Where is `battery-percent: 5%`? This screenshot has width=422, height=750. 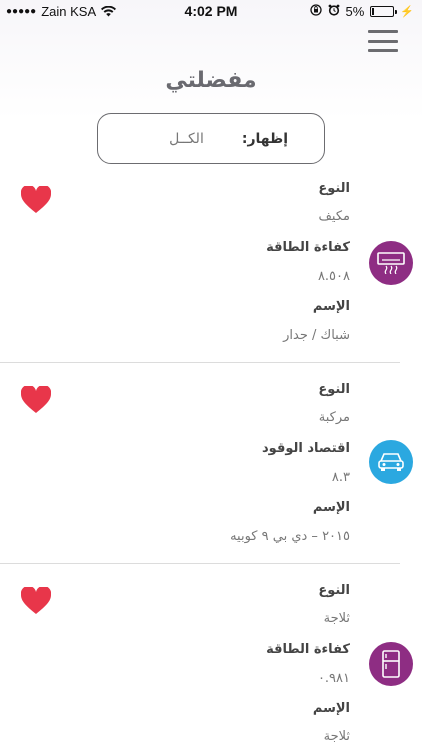 battery-percent: 5% is located at coordinates (355, 11).